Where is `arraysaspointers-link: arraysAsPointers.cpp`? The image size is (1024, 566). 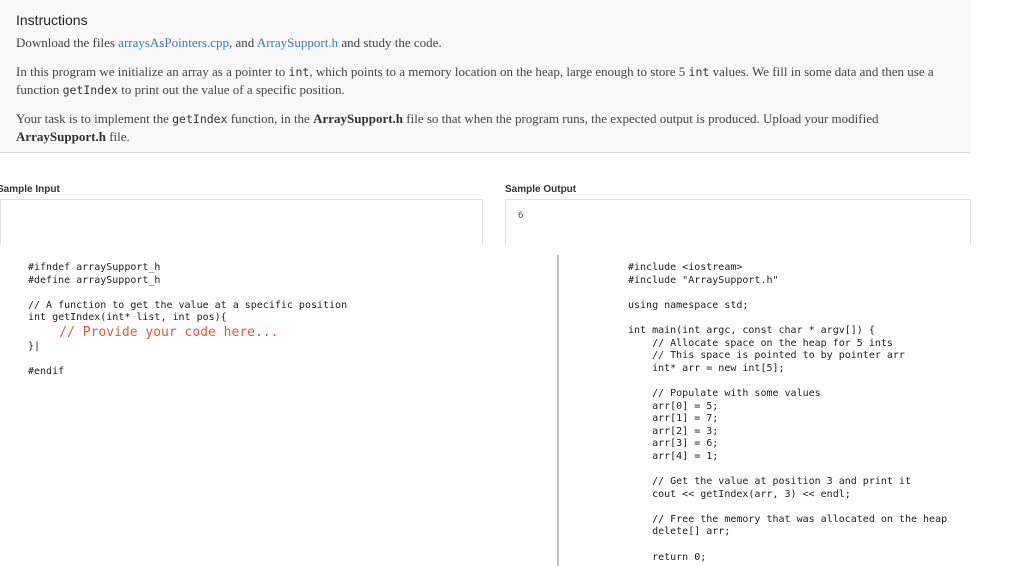
arraysaspointers-link: arraysAsPointers.cpp is located at coordinates (173, 42).